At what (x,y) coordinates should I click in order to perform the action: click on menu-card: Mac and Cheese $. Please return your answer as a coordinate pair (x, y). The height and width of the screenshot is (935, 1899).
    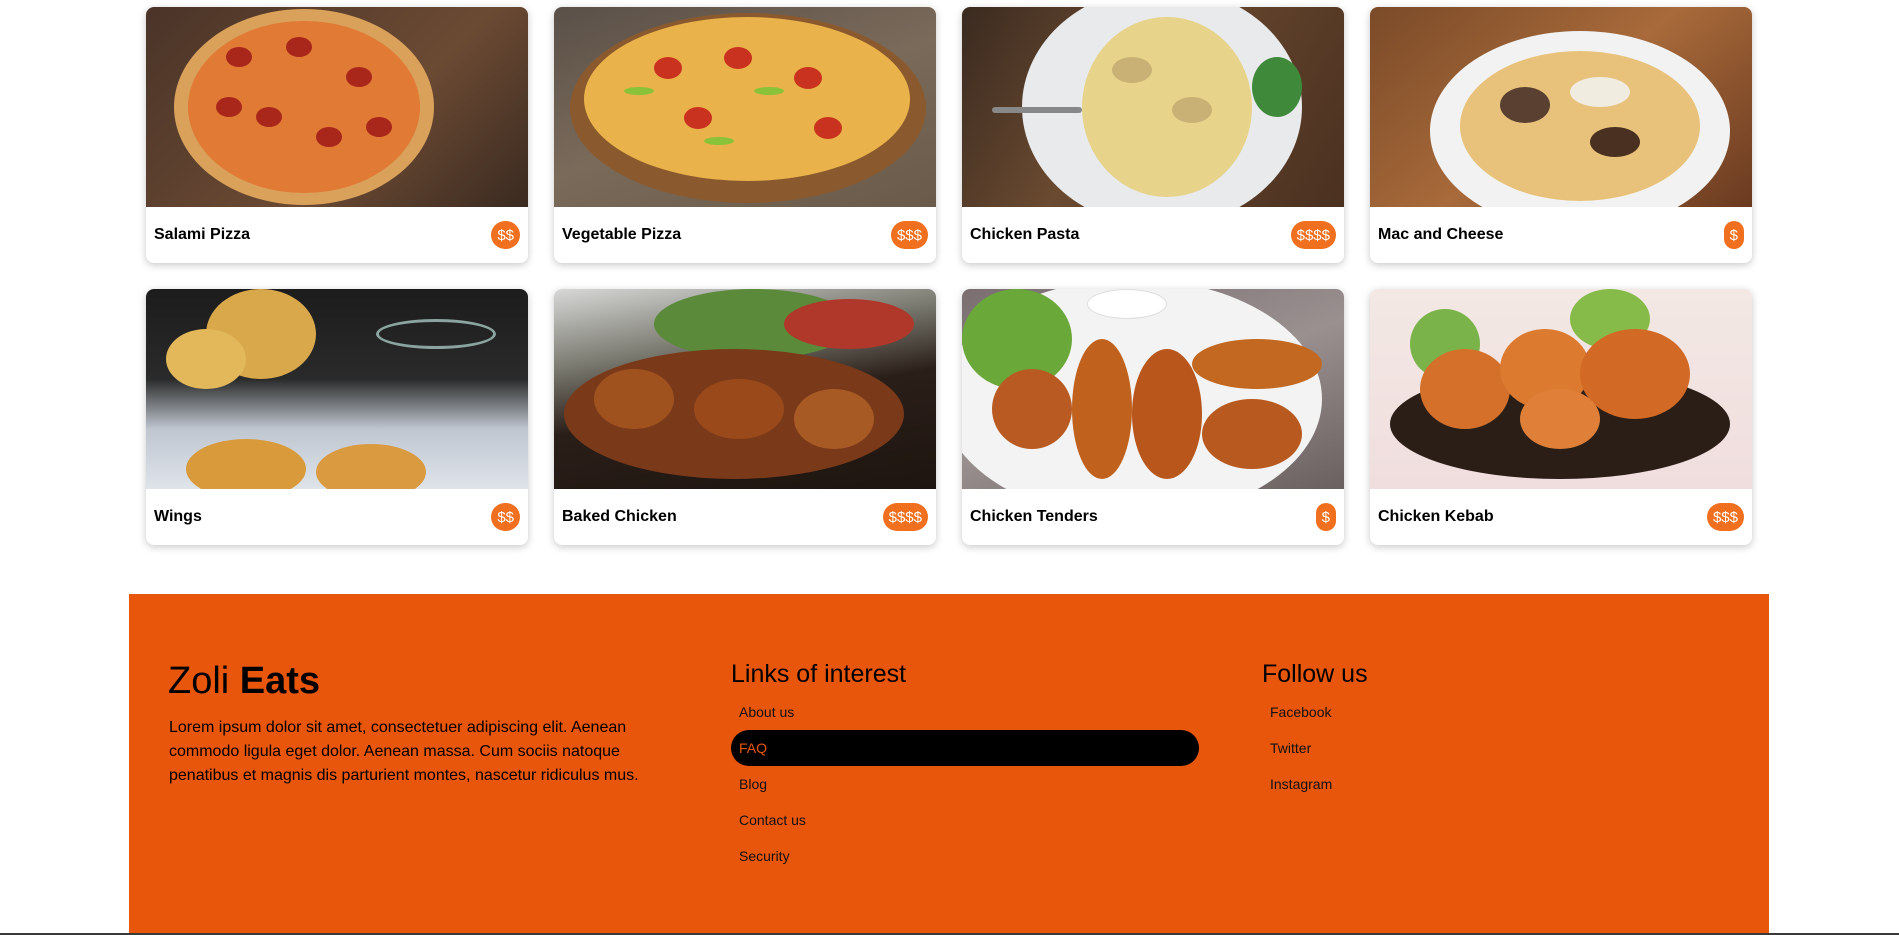
    Looking at the image, I should click on (1561, 135).